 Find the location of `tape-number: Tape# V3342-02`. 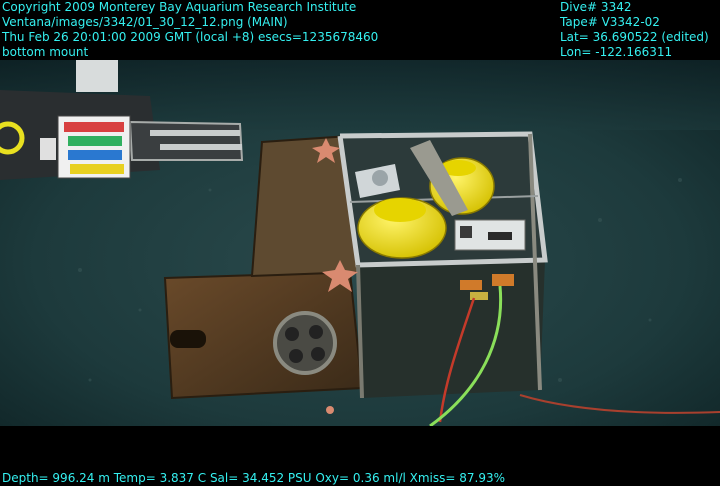

tape-number: Tape# V3342-02 is located at coordinates (610, 22).